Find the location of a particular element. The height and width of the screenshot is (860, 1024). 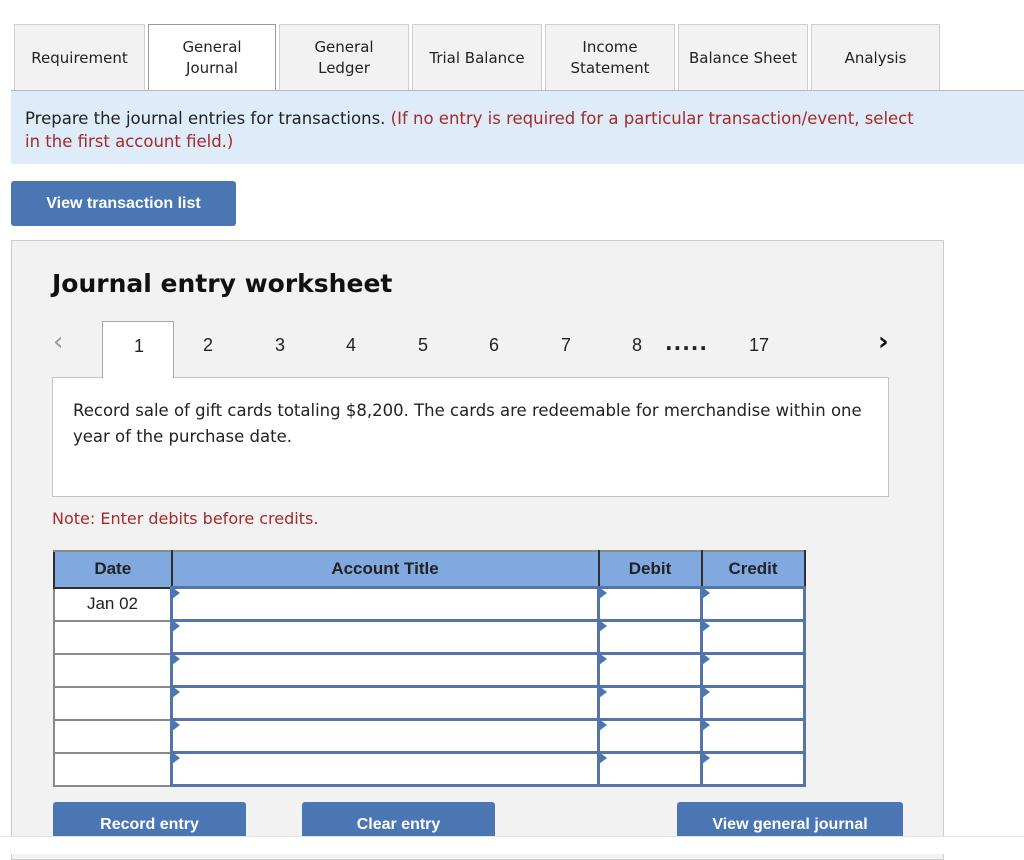

tab-label: Analysis is located at coordinates (875, 57).